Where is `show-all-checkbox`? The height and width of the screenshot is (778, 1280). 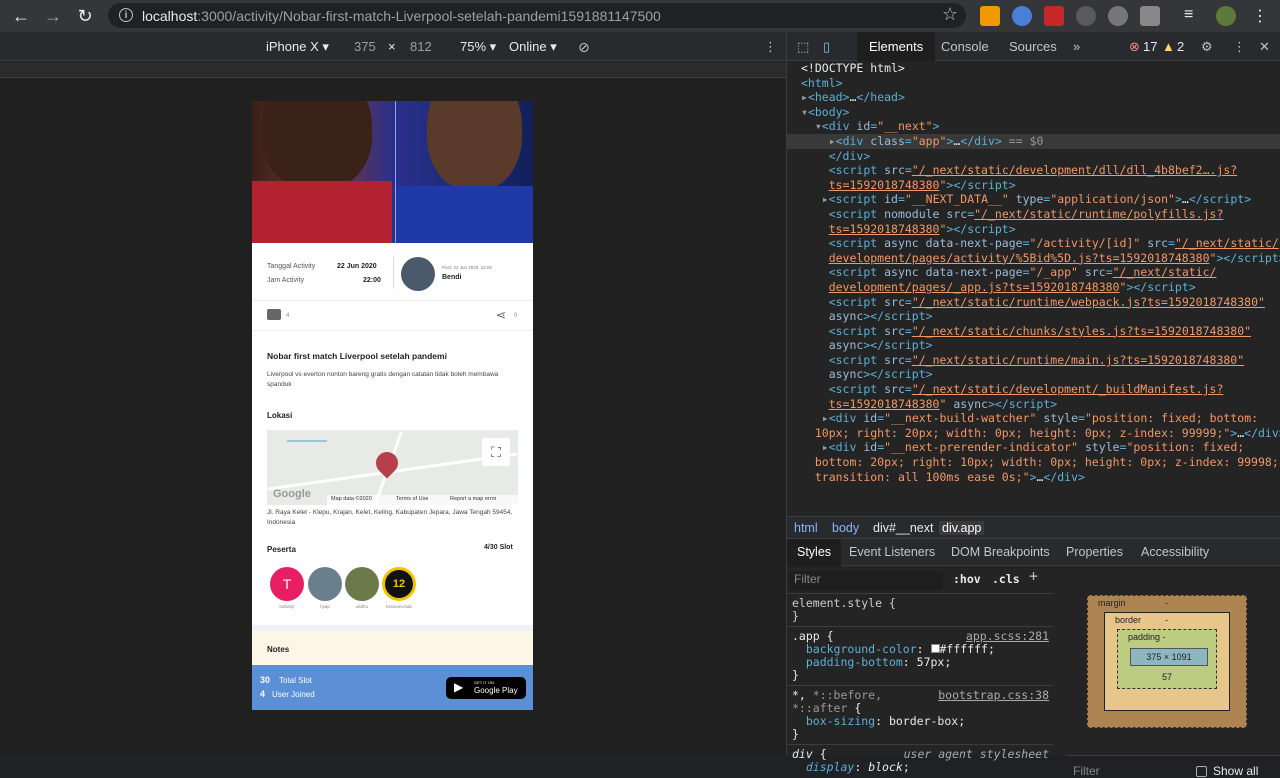
show-all-checkbox is located at coordinates (1201, 771).